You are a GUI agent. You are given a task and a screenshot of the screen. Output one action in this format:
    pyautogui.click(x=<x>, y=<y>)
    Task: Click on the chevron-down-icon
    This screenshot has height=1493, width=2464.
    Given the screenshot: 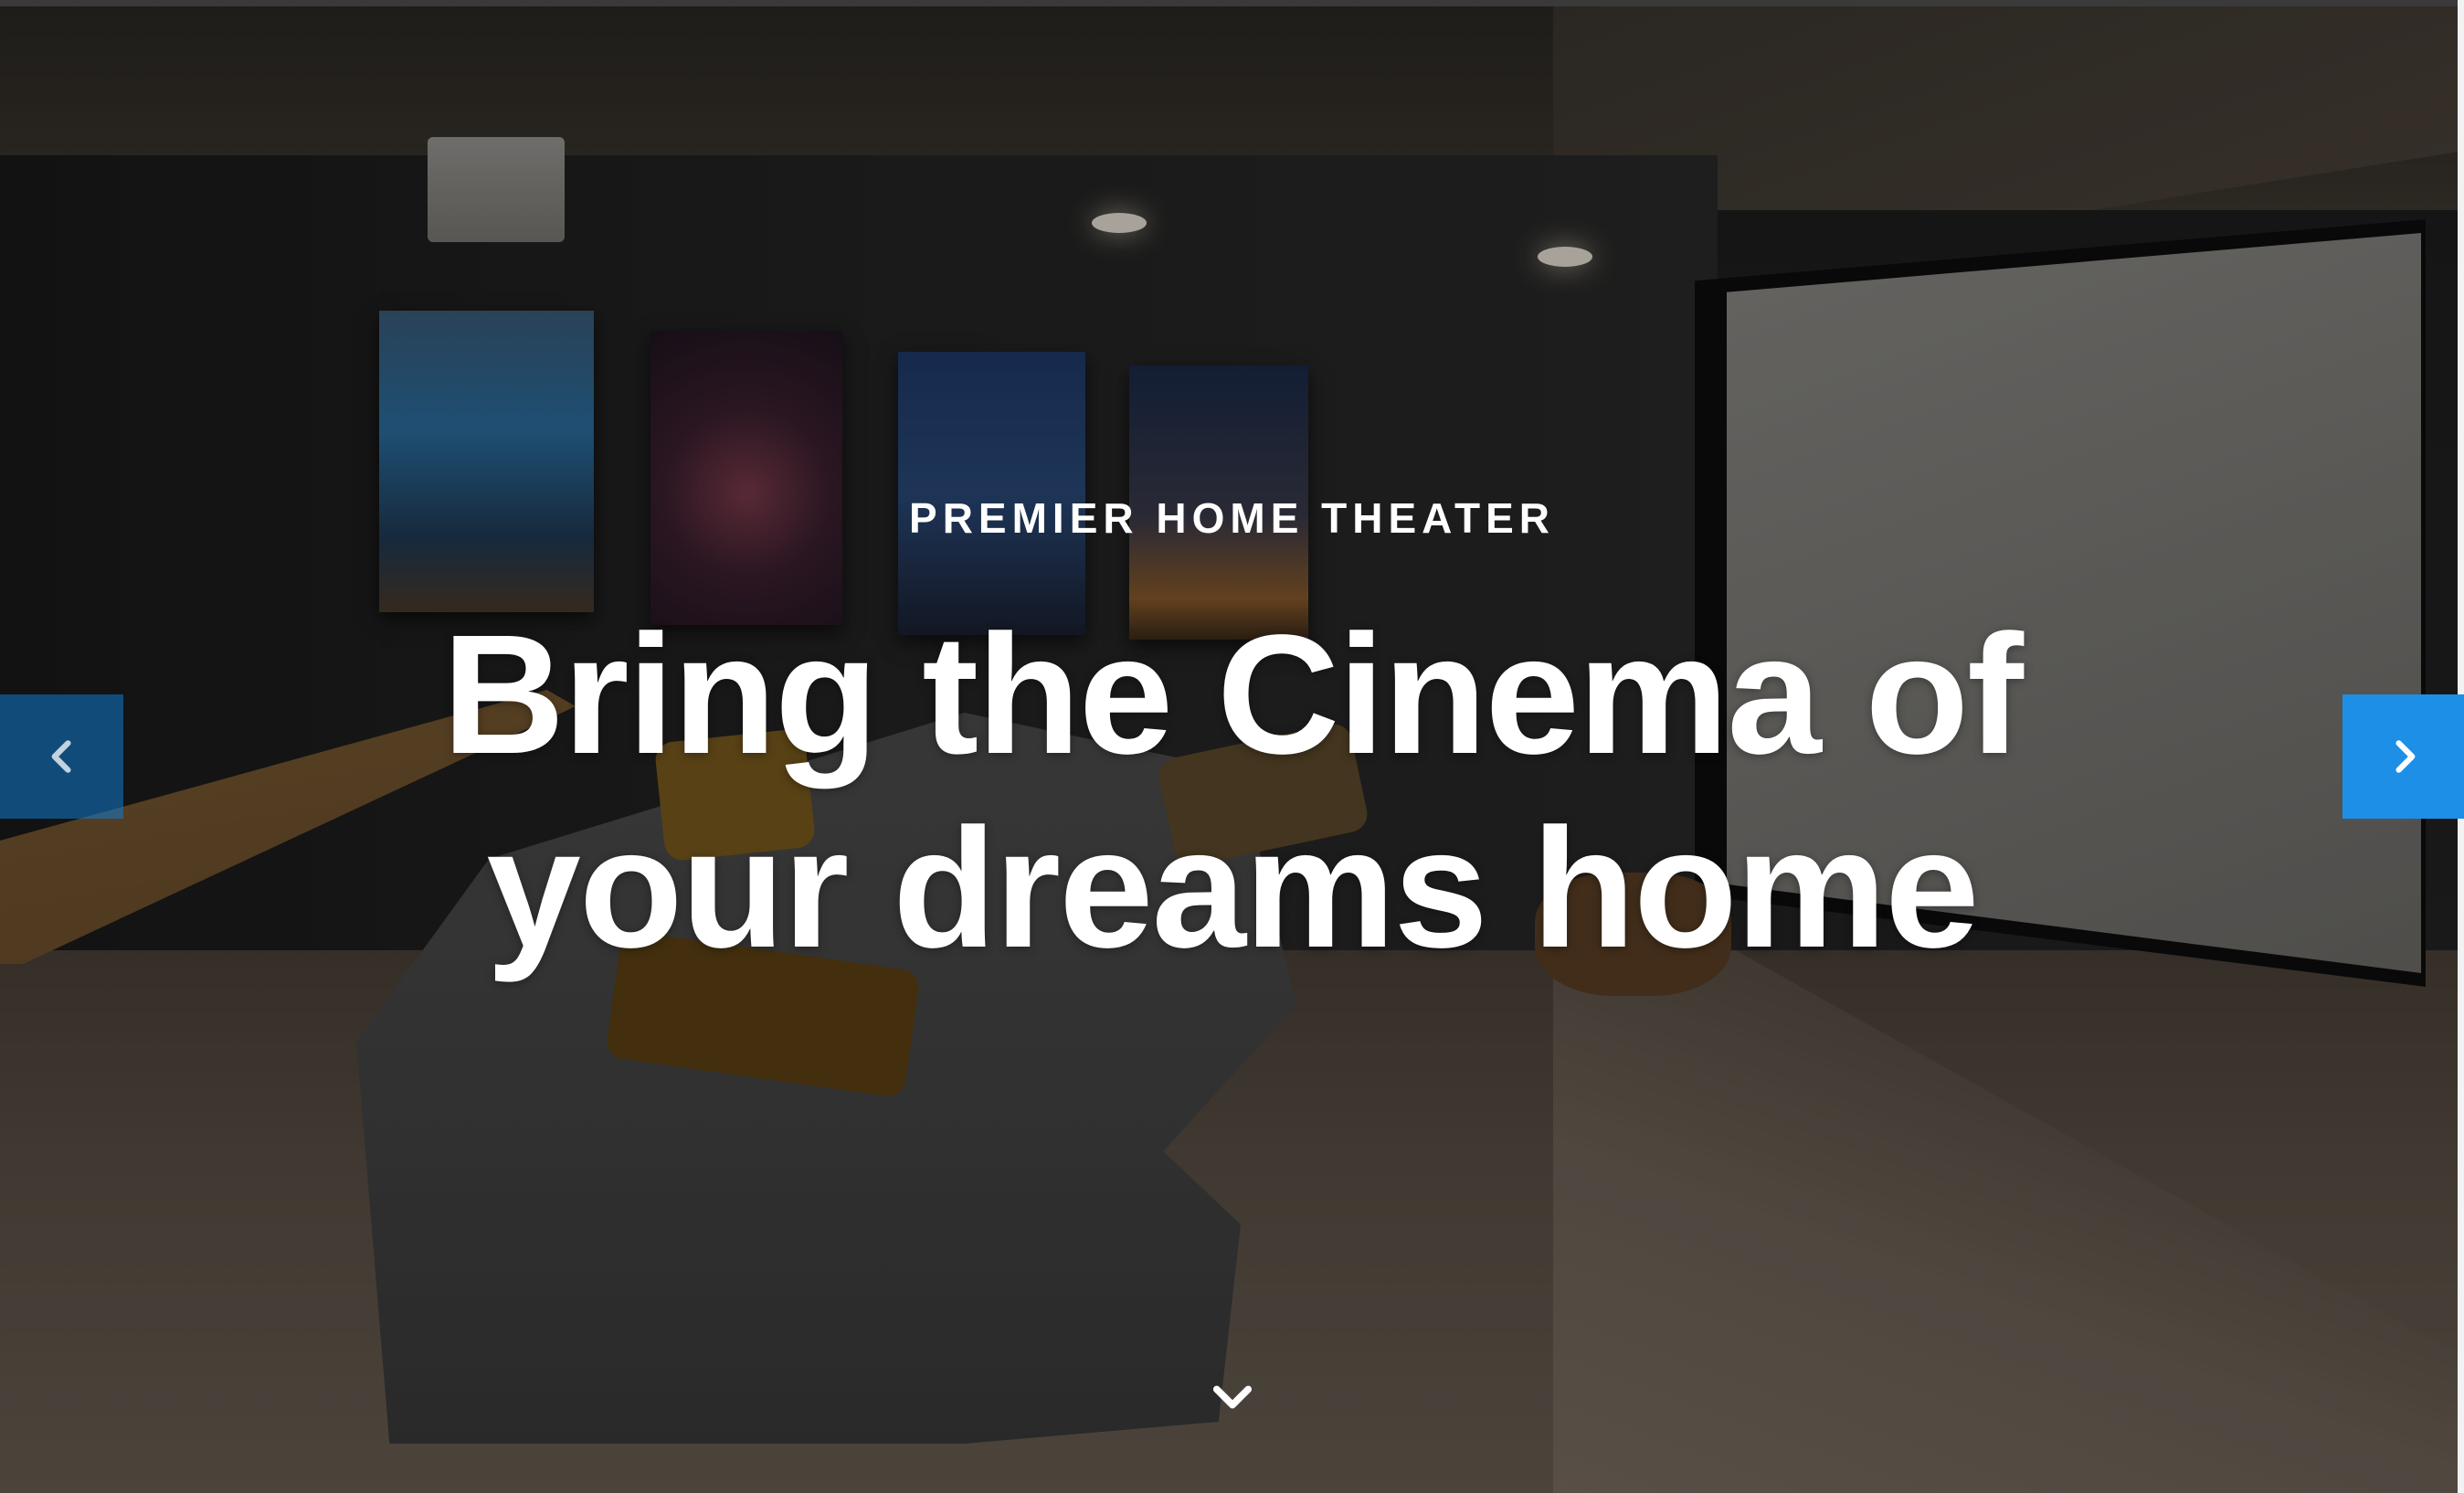 What is the action you would take?
    pyautogui.click(x=1232, y=1397)
    